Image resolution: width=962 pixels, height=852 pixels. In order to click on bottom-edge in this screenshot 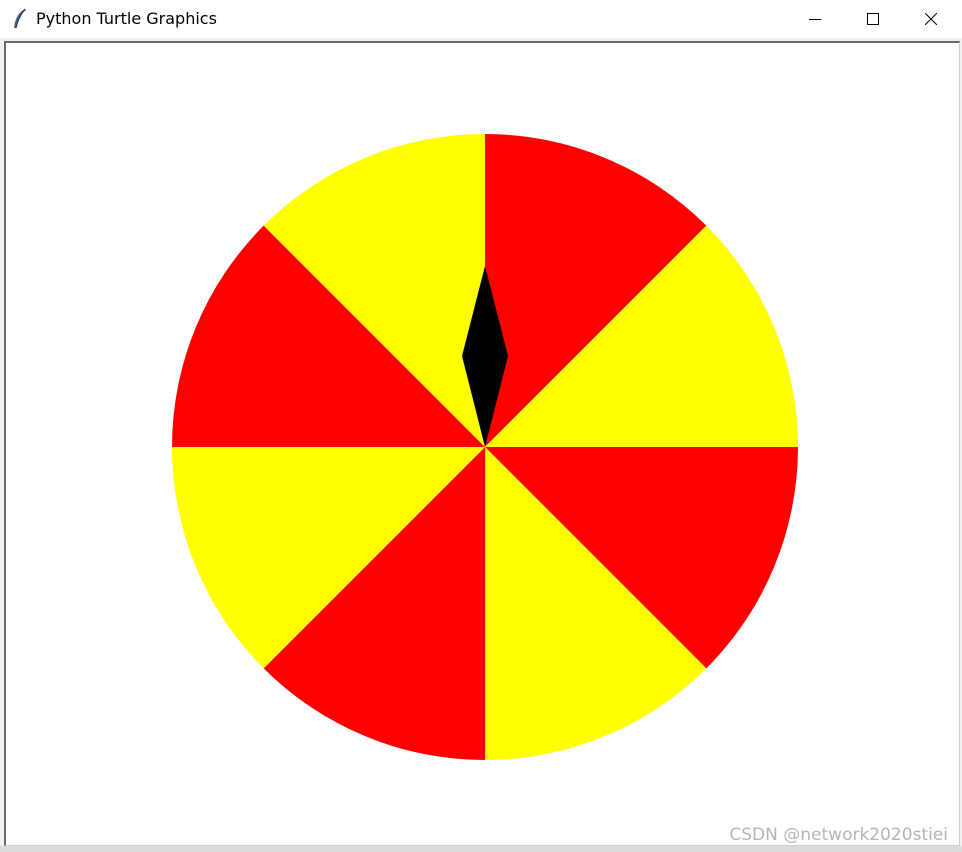, I will do `click(481, 849)`.